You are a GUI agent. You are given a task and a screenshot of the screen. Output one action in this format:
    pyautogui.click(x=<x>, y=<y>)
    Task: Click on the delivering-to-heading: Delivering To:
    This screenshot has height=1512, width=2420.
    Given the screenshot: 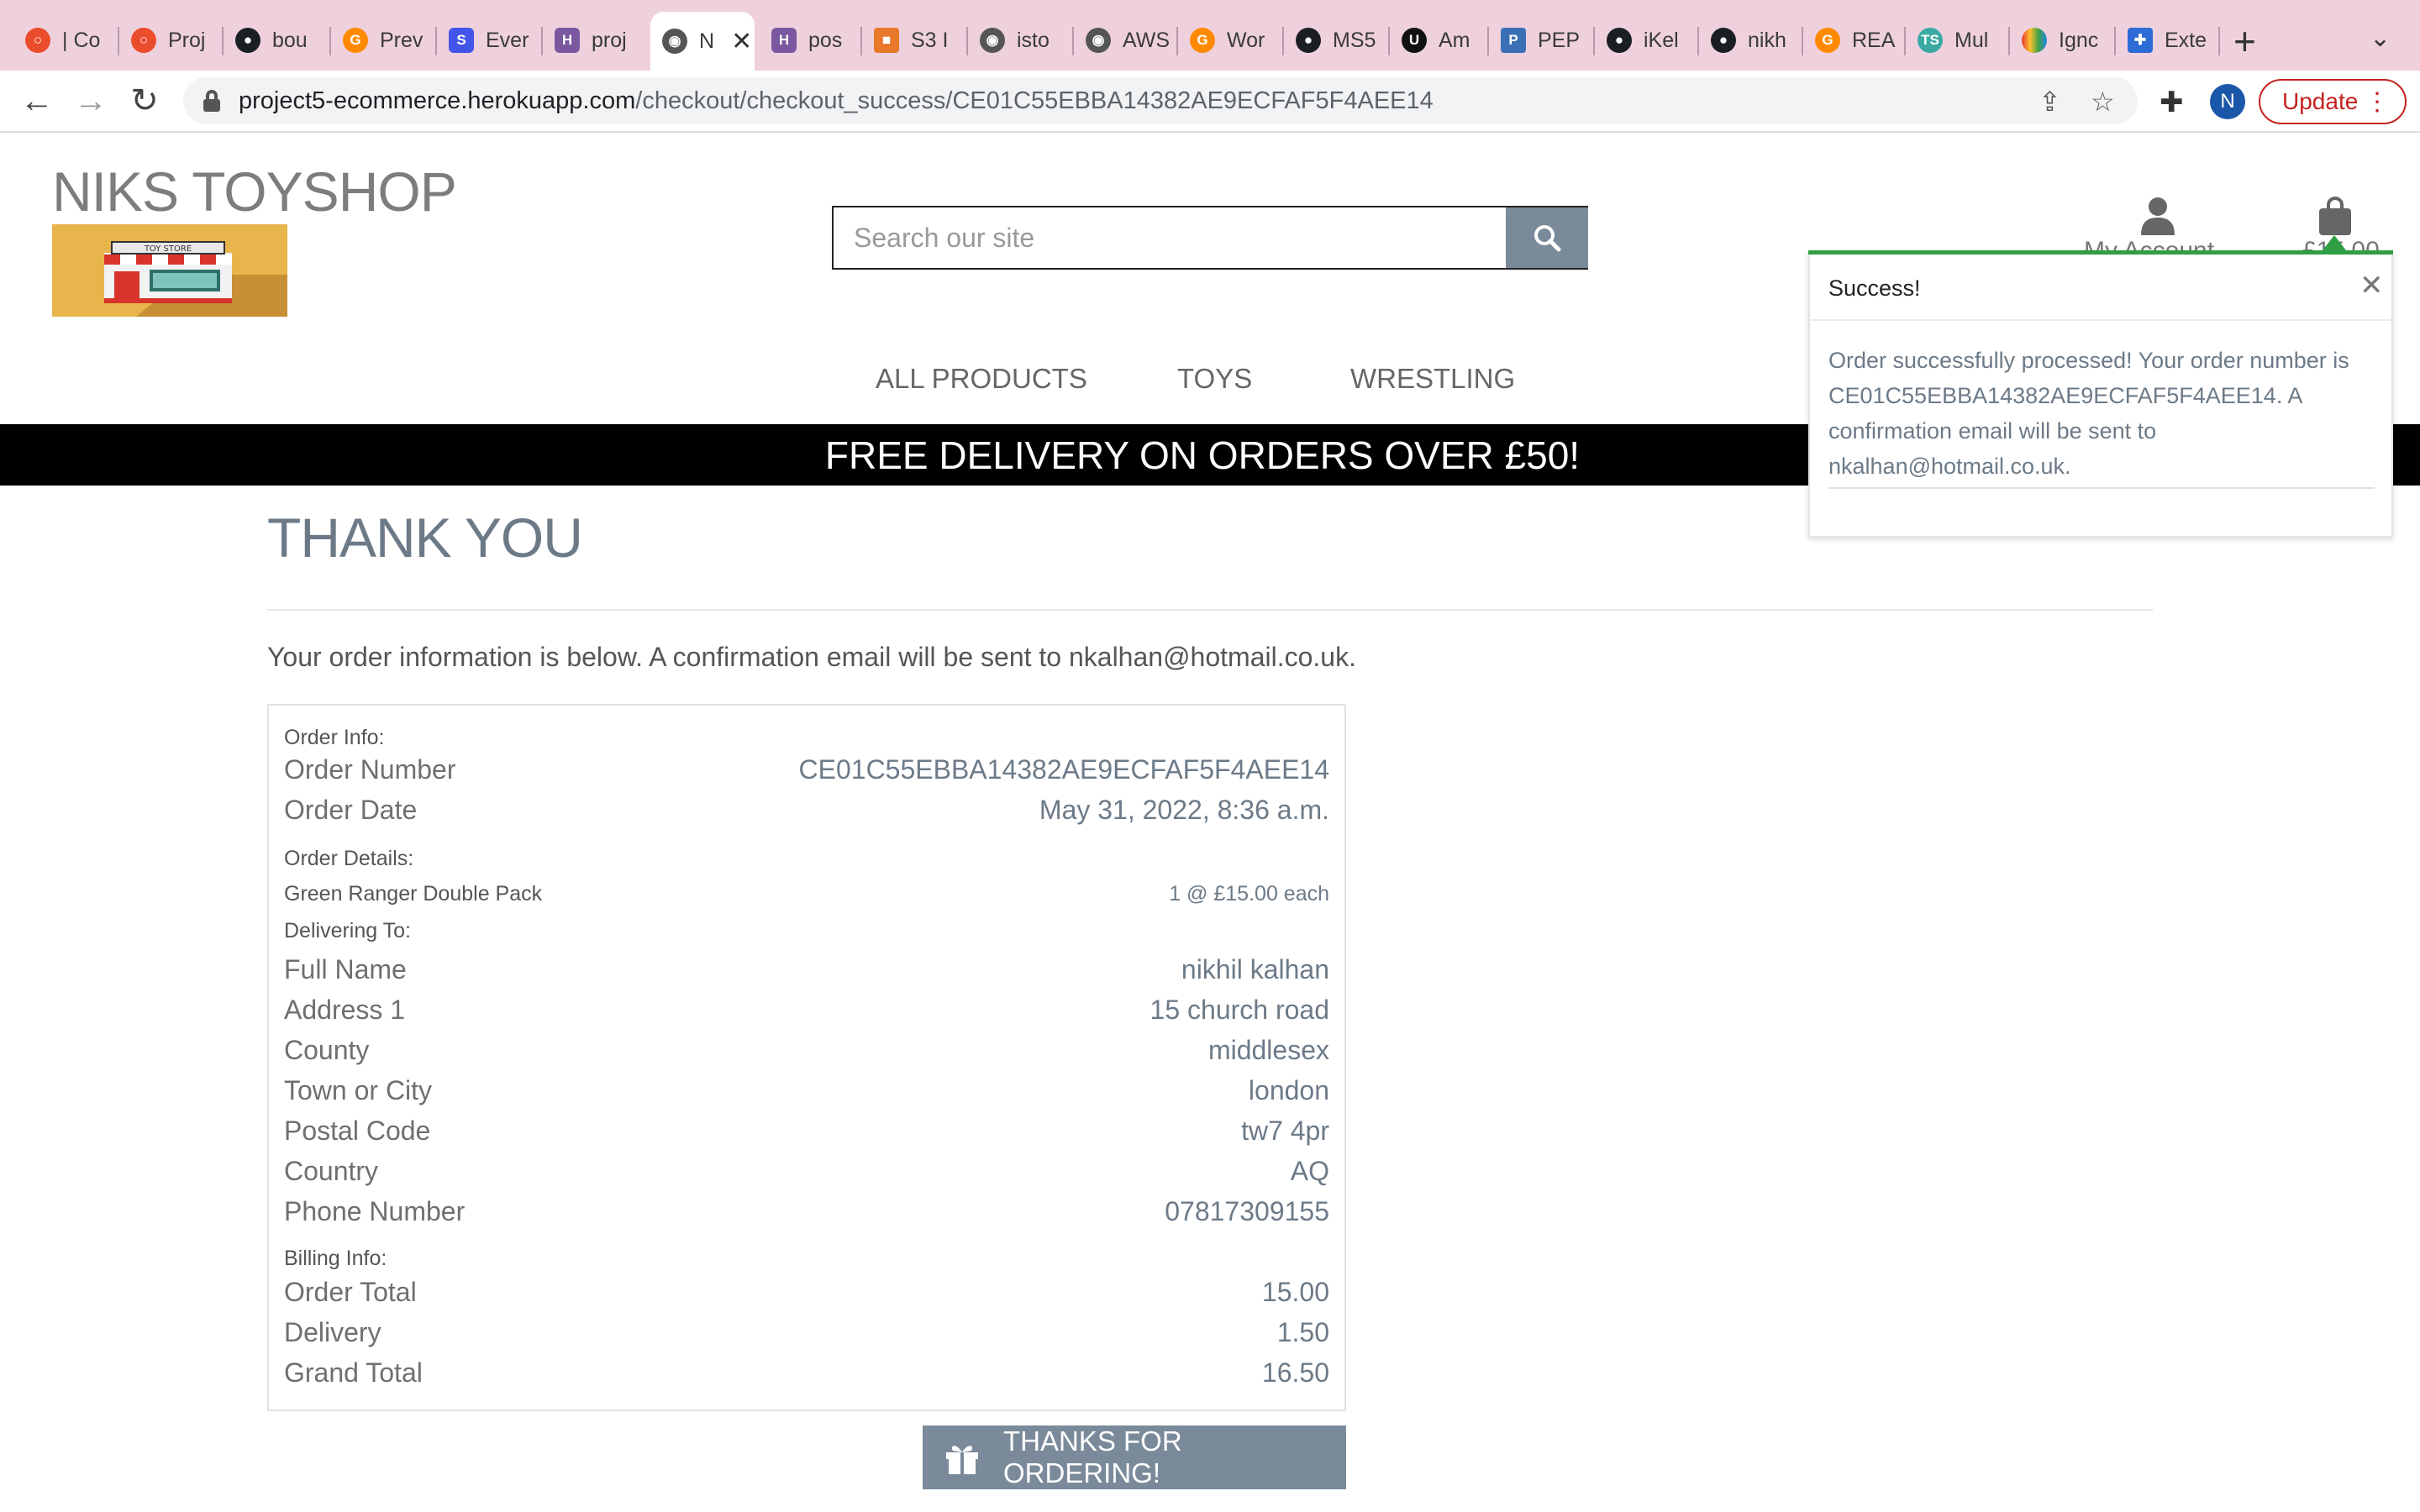 What is the action you would take?
    pyautogui.click(x=348, y=930)
    